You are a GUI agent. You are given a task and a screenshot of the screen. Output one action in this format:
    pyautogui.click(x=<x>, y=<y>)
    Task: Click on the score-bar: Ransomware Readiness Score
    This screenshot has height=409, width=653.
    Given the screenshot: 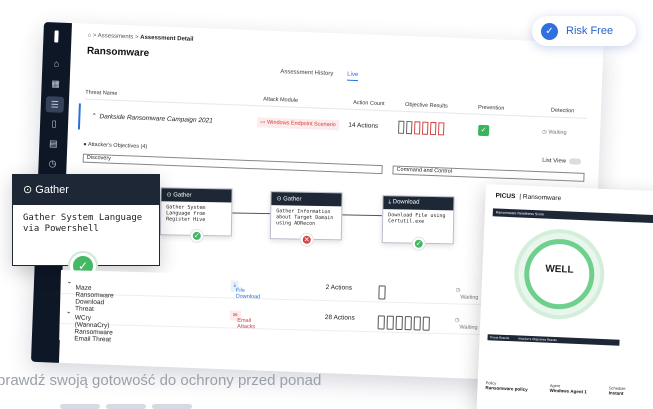 What is the action you would take?
    pyautogui.click(x=572, y=216)
    